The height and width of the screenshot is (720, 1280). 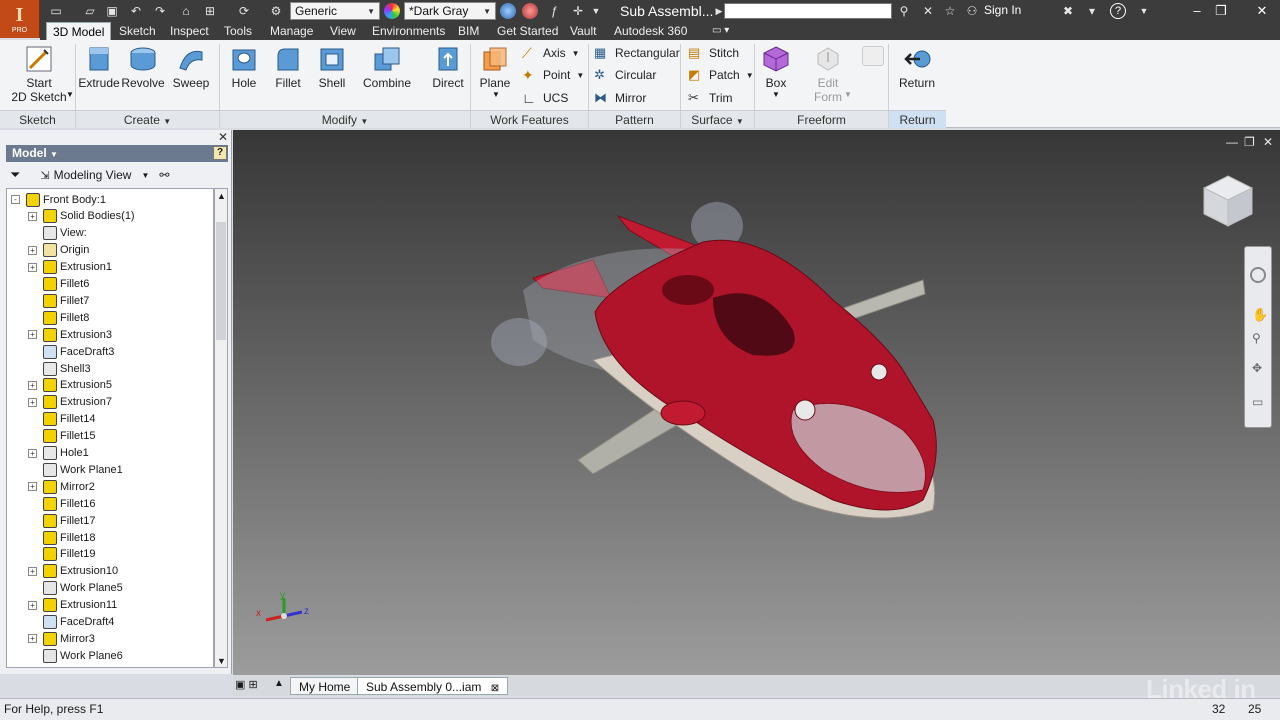 I want to click on gear-icon: ⚙, so click(x=276, y=11).